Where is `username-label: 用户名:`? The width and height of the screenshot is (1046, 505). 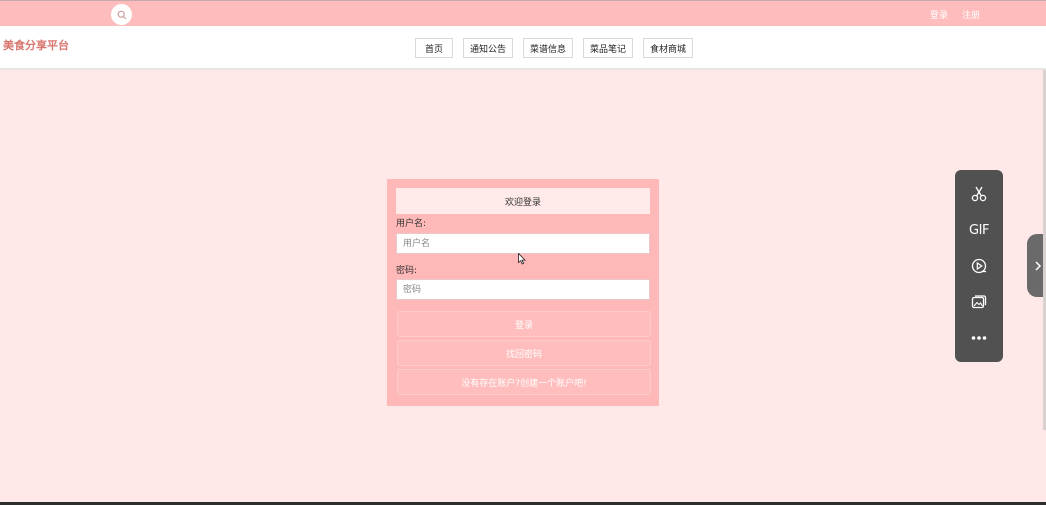
username-label: 用户名: is located at coordinates (411, 224).